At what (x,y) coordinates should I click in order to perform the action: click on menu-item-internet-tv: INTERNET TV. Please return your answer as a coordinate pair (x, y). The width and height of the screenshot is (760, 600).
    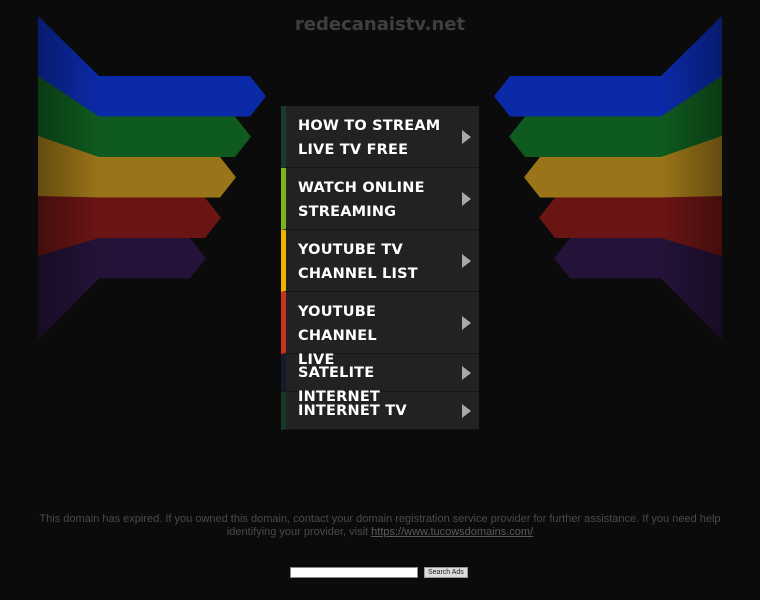
    Looking at the image, I should click on (380, 411).